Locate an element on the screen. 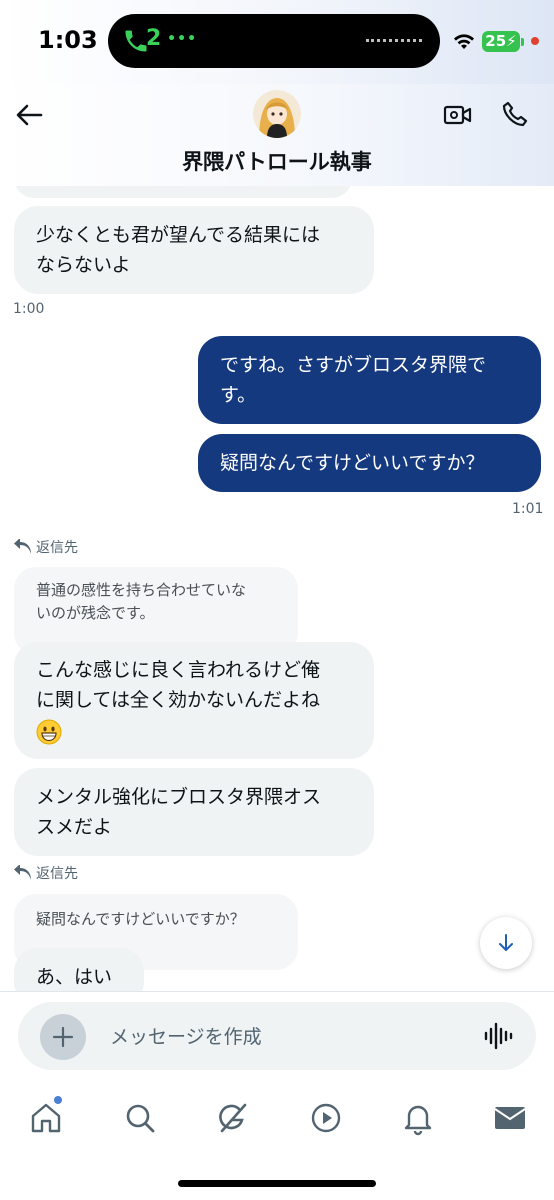  message-bubble-received: こんな感じに良く言われるけど俺 に関しては全く効かないんだよね is located at coordinates (194, 700).